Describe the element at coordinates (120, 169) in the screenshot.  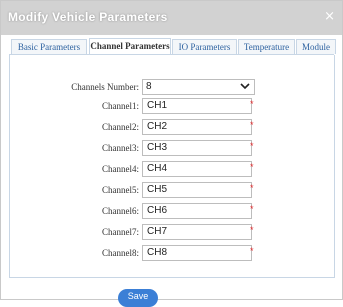
I see `channel-label: Channel4:` at that location.